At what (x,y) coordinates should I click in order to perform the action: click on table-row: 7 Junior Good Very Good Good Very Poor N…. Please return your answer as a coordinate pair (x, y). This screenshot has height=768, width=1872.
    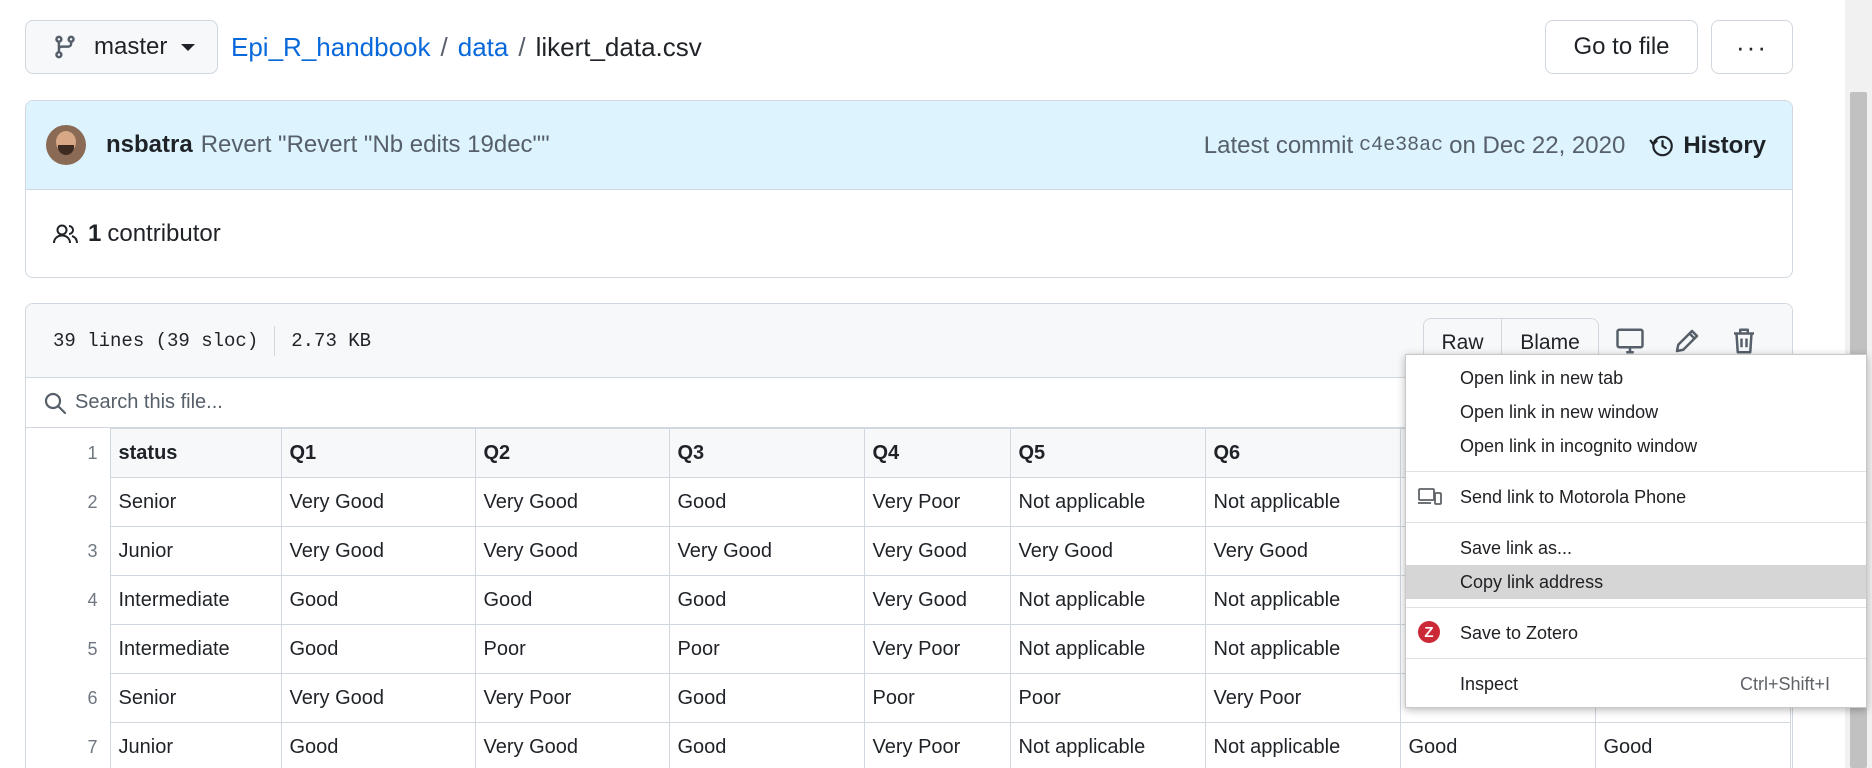
    Looking at the image, I should click on (908, 745).